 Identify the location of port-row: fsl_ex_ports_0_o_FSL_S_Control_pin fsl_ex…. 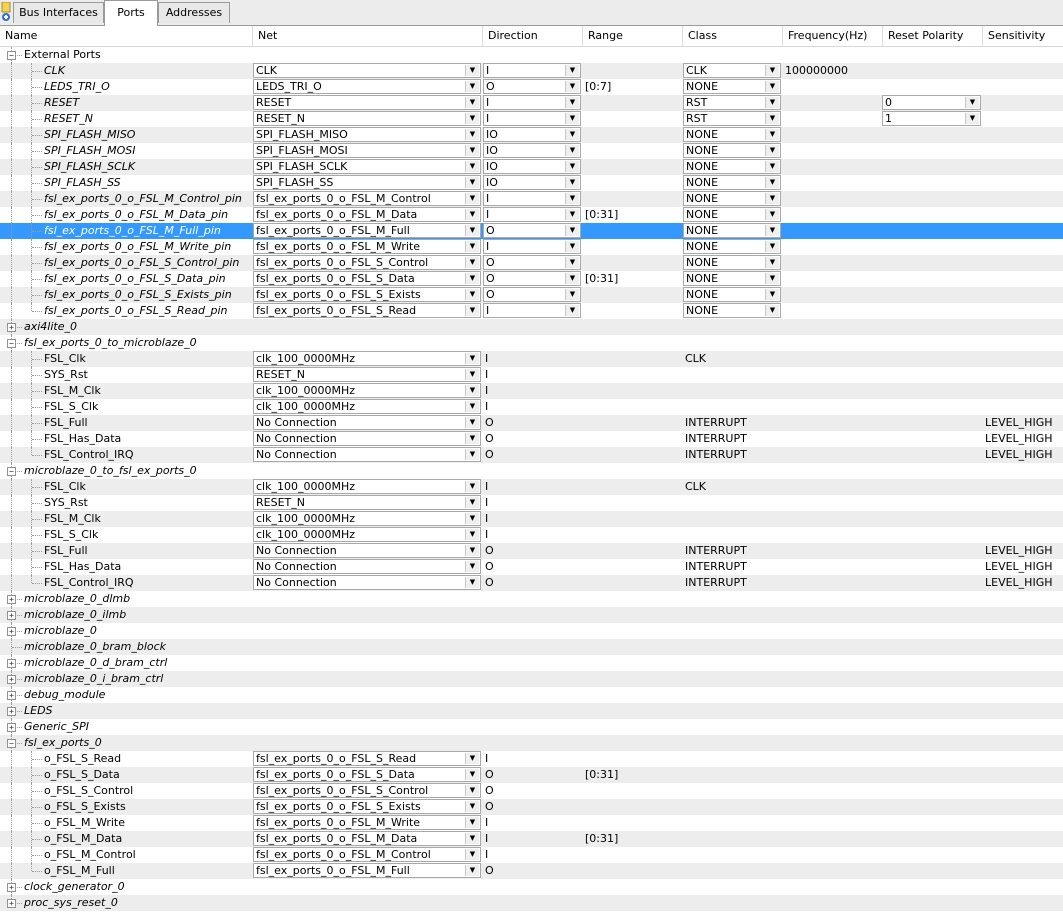
(531, 263).